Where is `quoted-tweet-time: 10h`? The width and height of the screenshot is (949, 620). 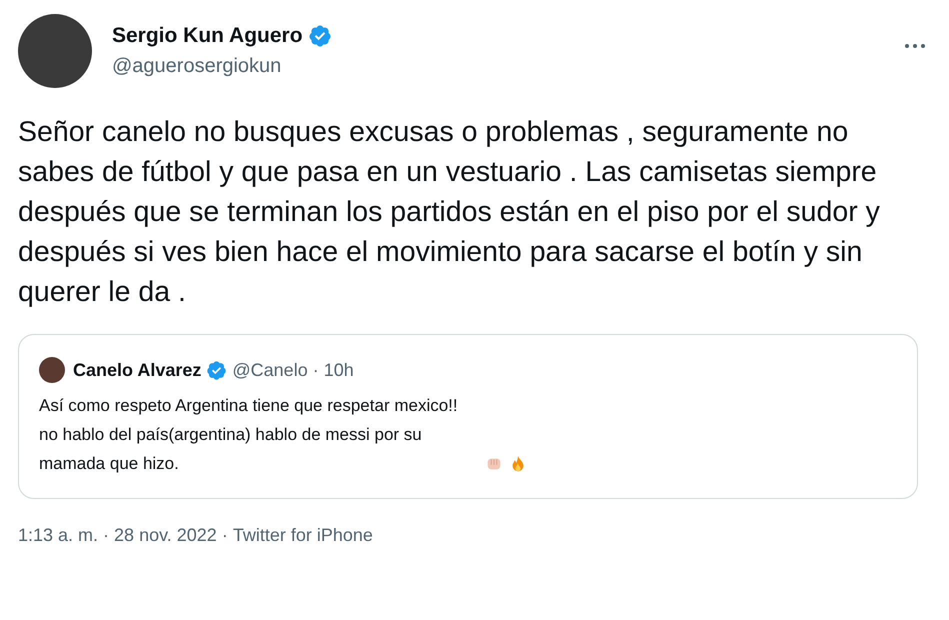
quoted-tweet-time: 10h is located at coordinates (339, 370).